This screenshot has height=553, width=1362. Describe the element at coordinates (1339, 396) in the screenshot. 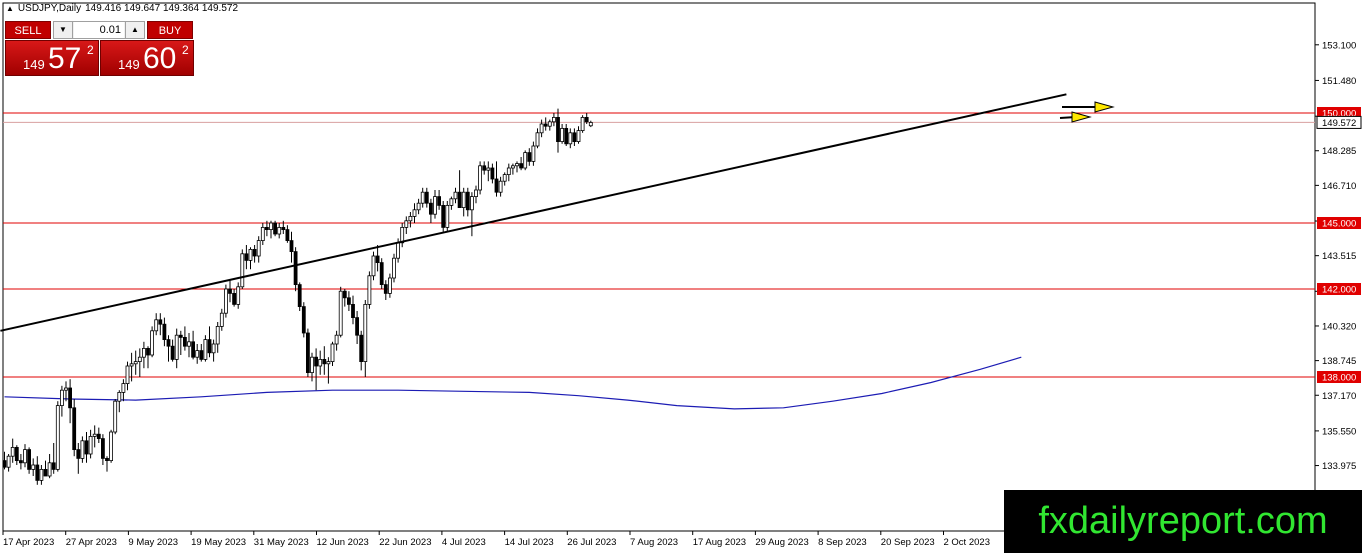

I see `y-tick-label: 137.170` at that location.